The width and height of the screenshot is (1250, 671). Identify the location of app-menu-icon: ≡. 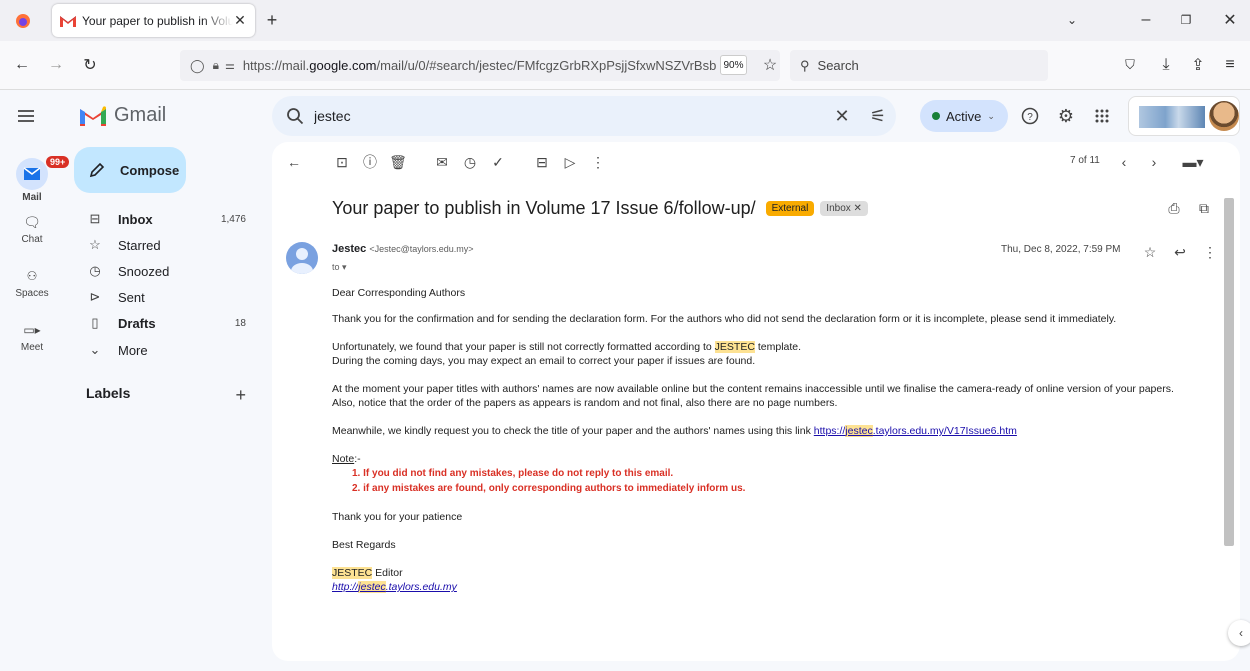
(1230, 65).